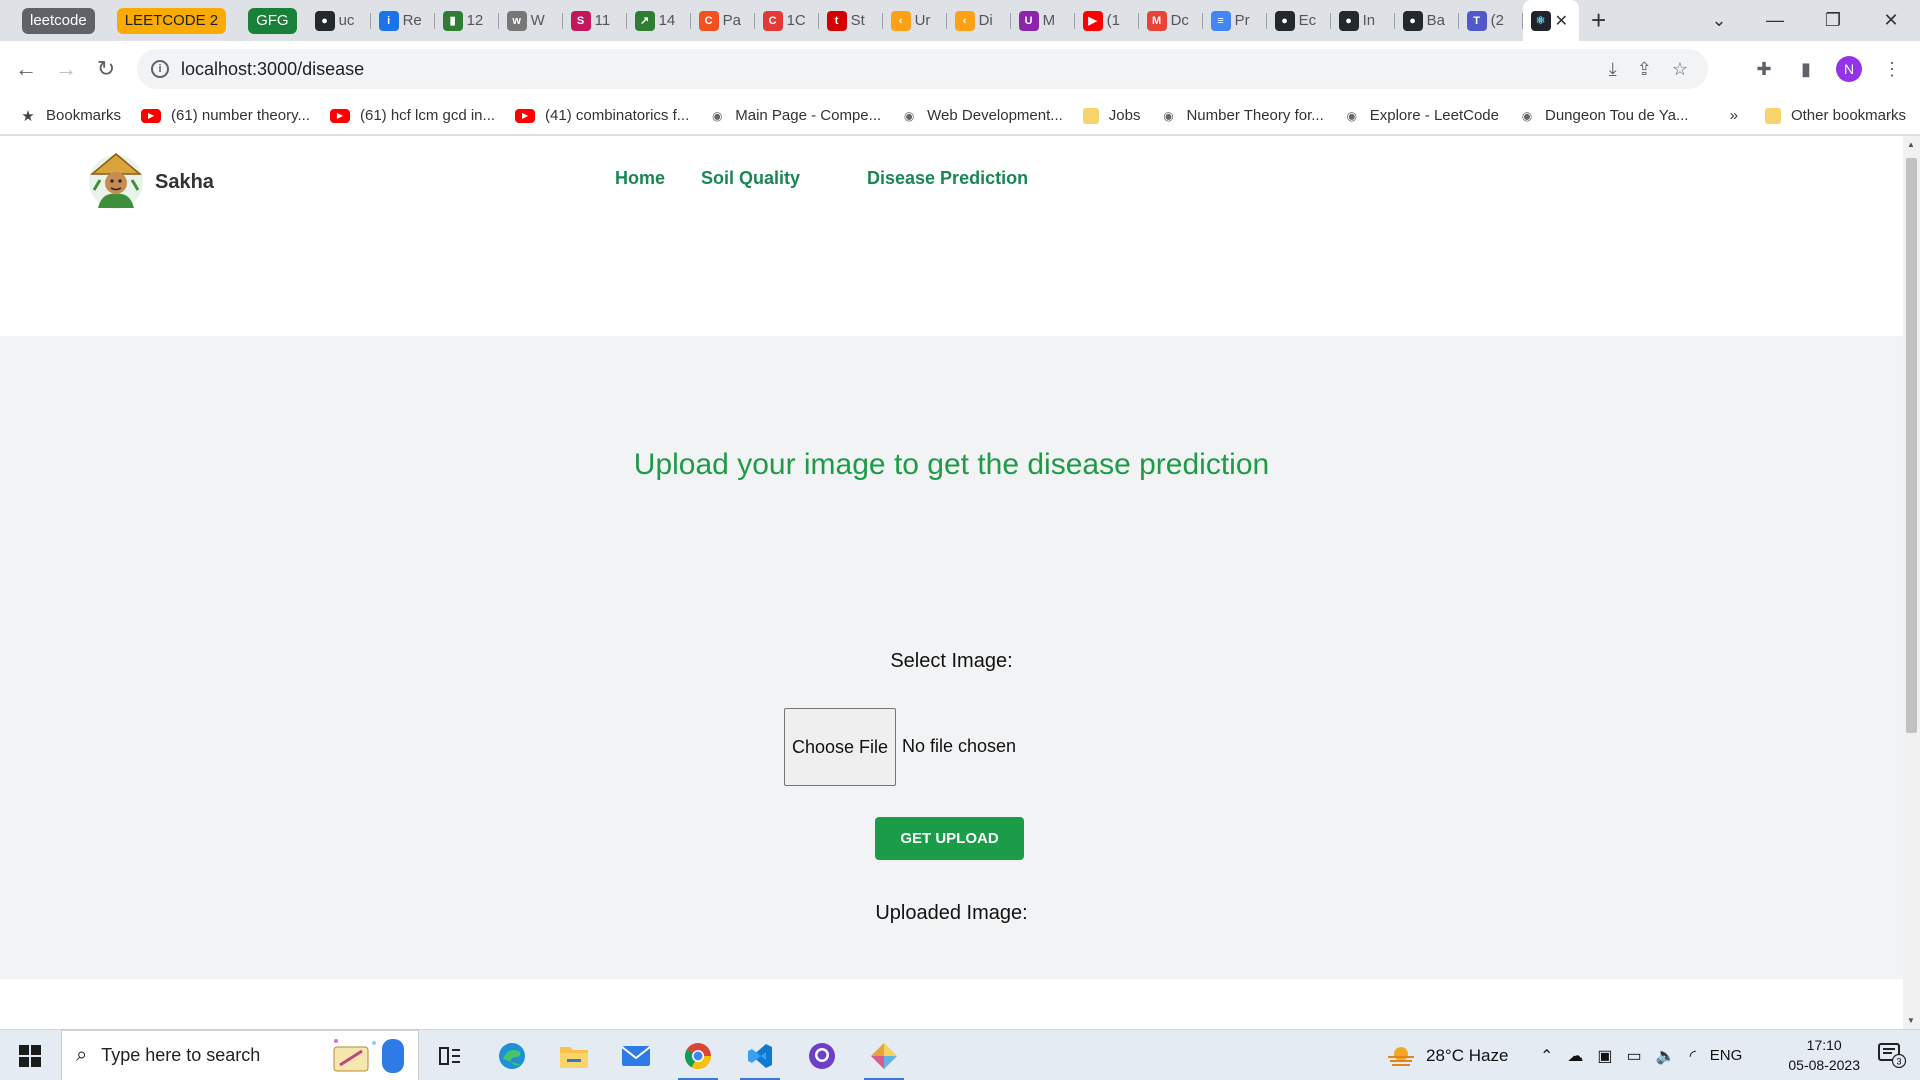  I want to click on browser-tab: ● uc, so click(339, 20).